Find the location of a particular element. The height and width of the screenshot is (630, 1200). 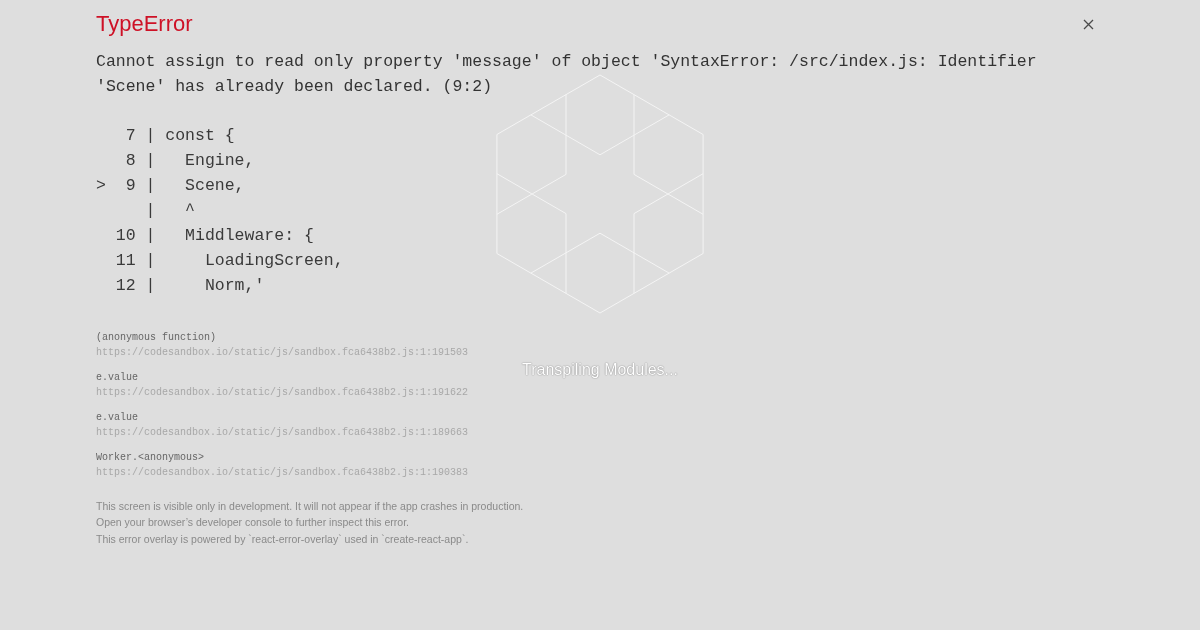

code-line: 11 | LoadingScreen, is located at coordinates (229, 260).